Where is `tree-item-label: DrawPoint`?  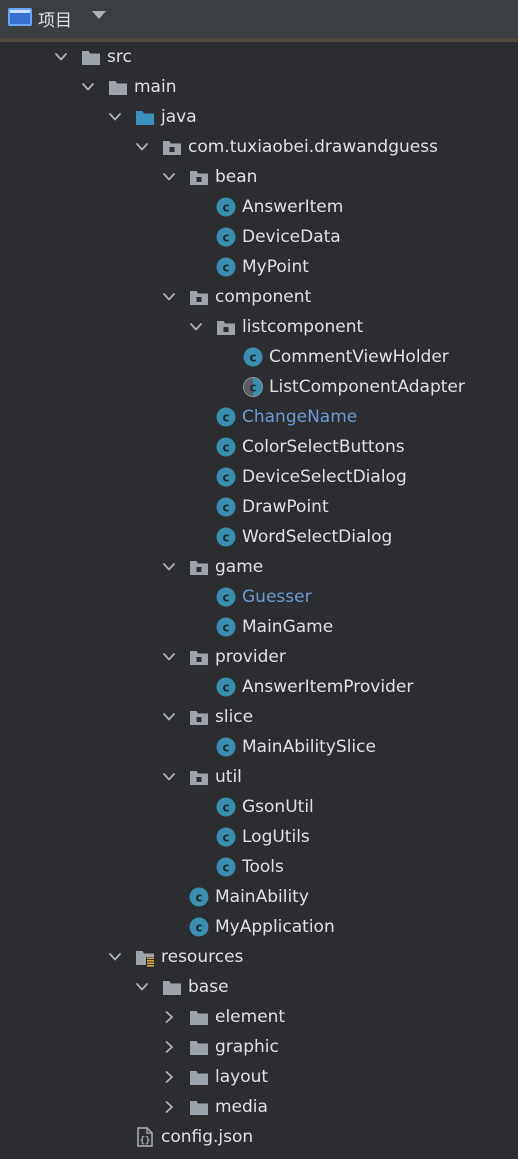
tree-item-label: DrawPoint is located at coordinates (285, 507).